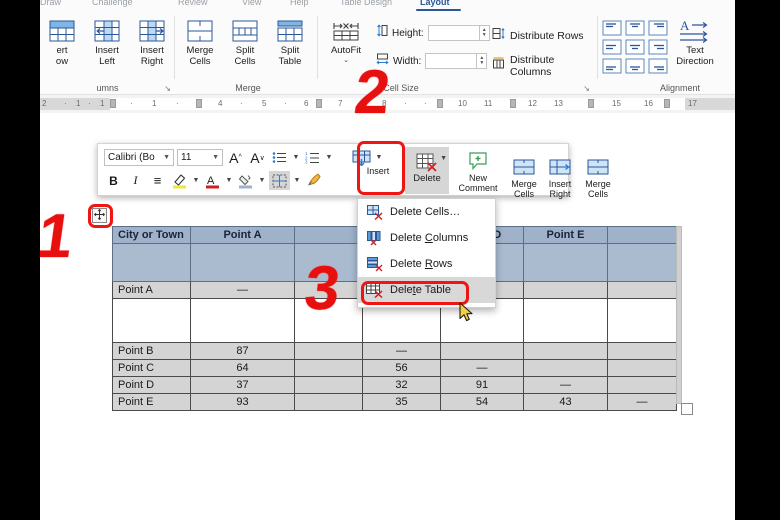  What do you see at coordinates (565, 235) in the screenshot?
I see `table-header-cell: Point E` at bounding box center [565, 235].